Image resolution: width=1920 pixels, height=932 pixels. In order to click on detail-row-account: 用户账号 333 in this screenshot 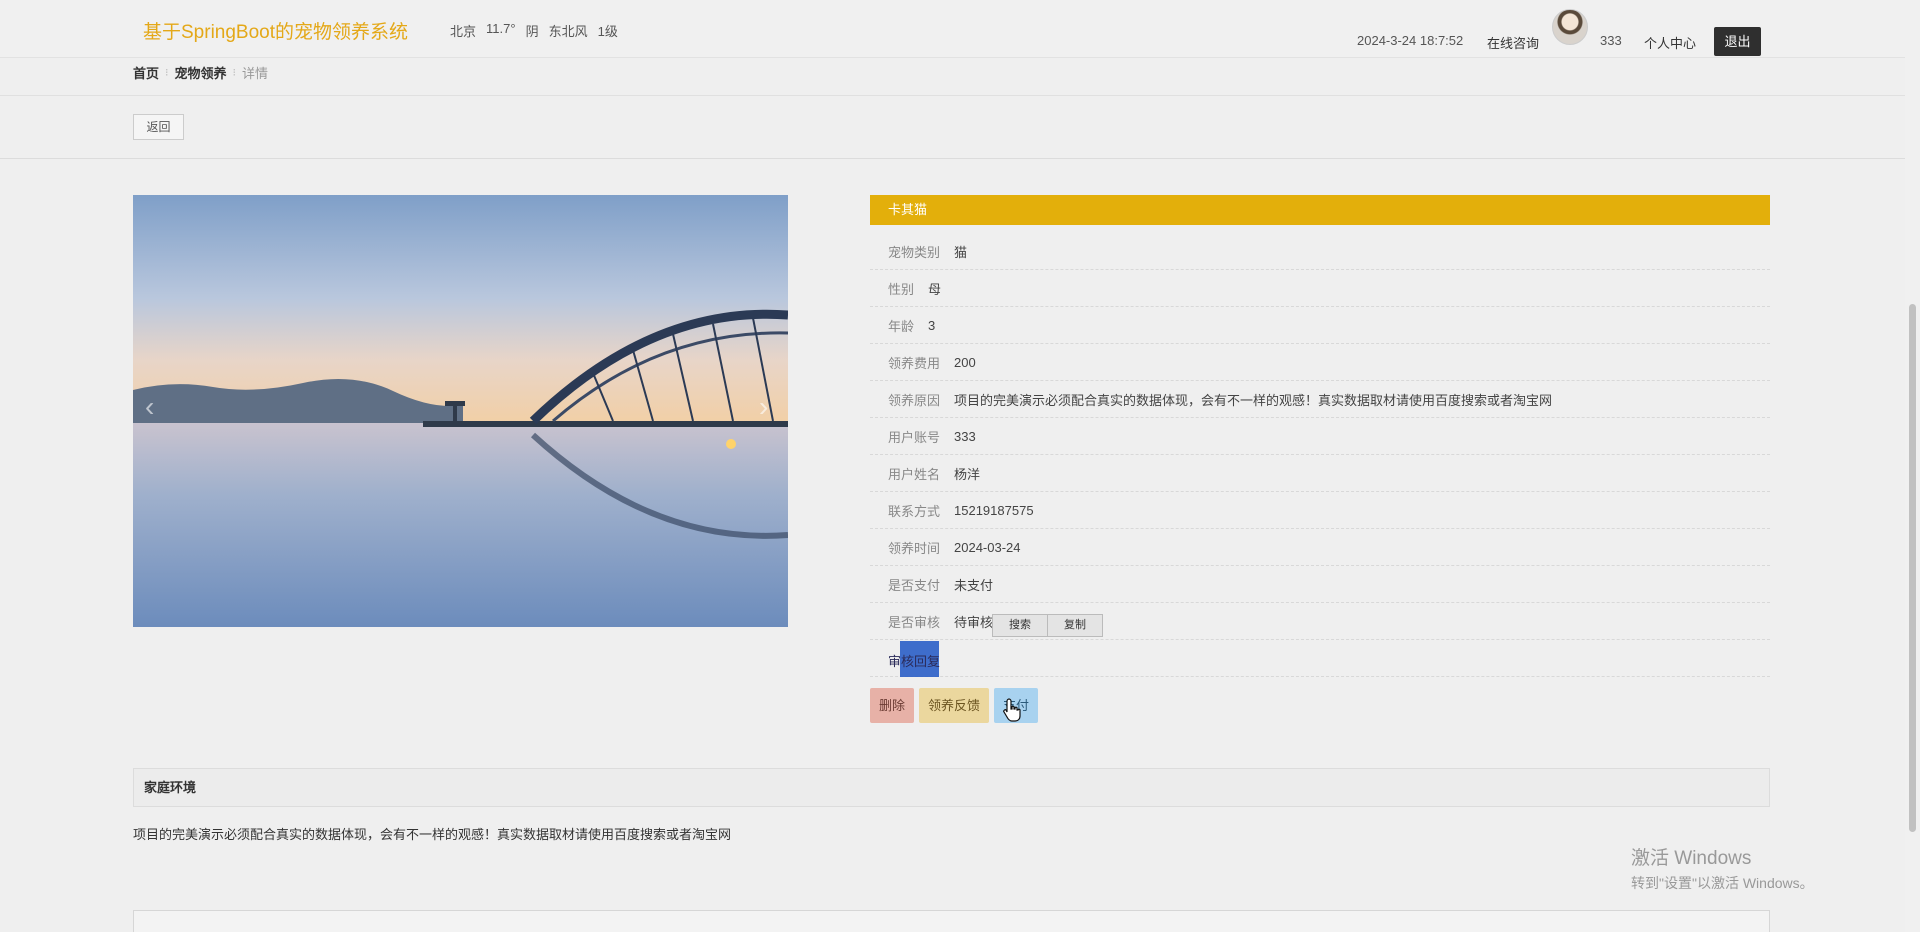, I will do `click(1320, 436)`.